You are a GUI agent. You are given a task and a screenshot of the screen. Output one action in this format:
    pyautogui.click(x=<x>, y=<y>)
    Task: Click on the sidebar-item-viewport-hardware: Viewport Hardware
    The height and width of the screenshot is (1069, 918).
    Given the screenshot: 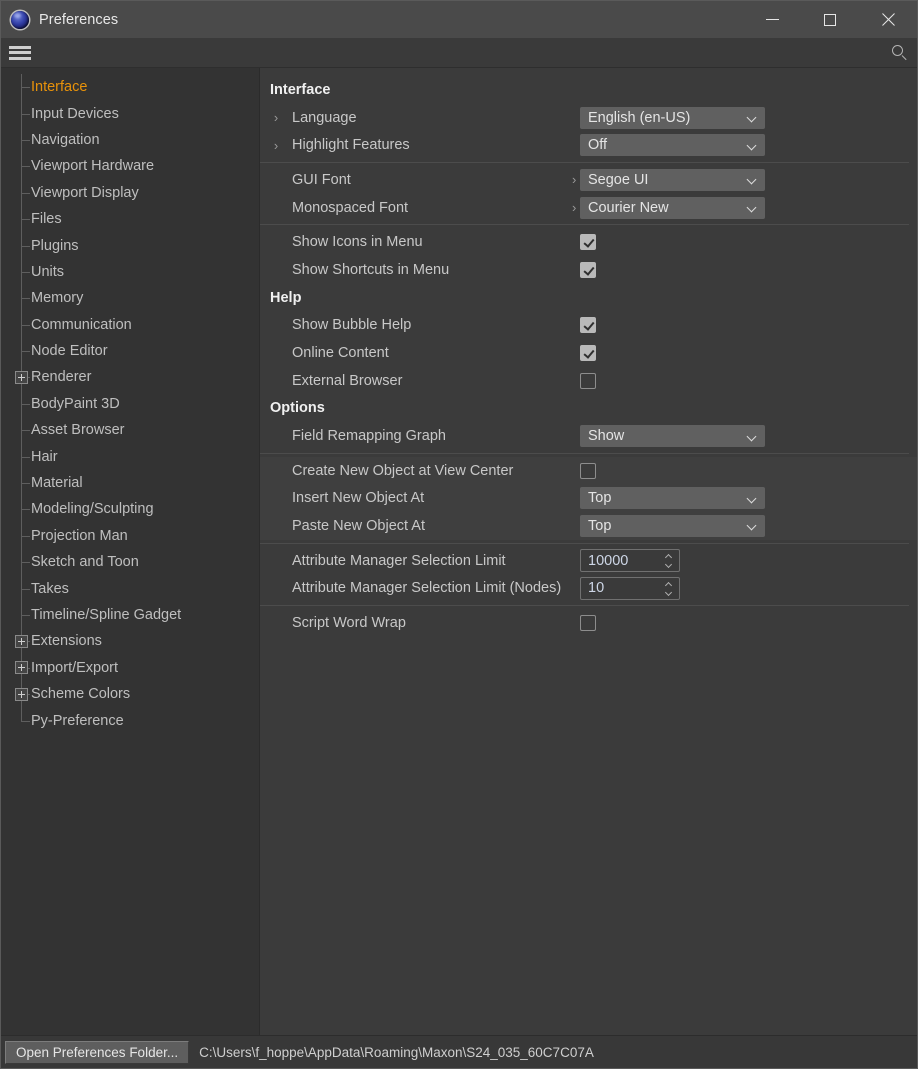 What is the action you would take?
    pyautogui.click(x=130, y=166)
    